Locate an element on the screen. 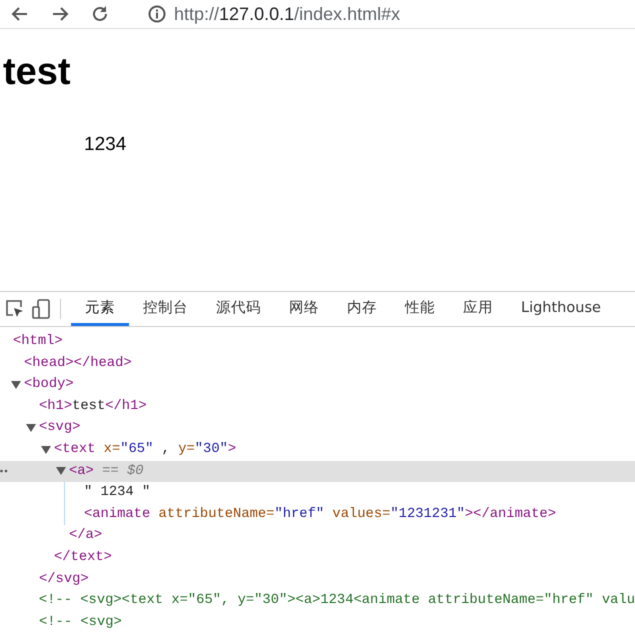  more-dots-icon is located at coordinates (4, 471).